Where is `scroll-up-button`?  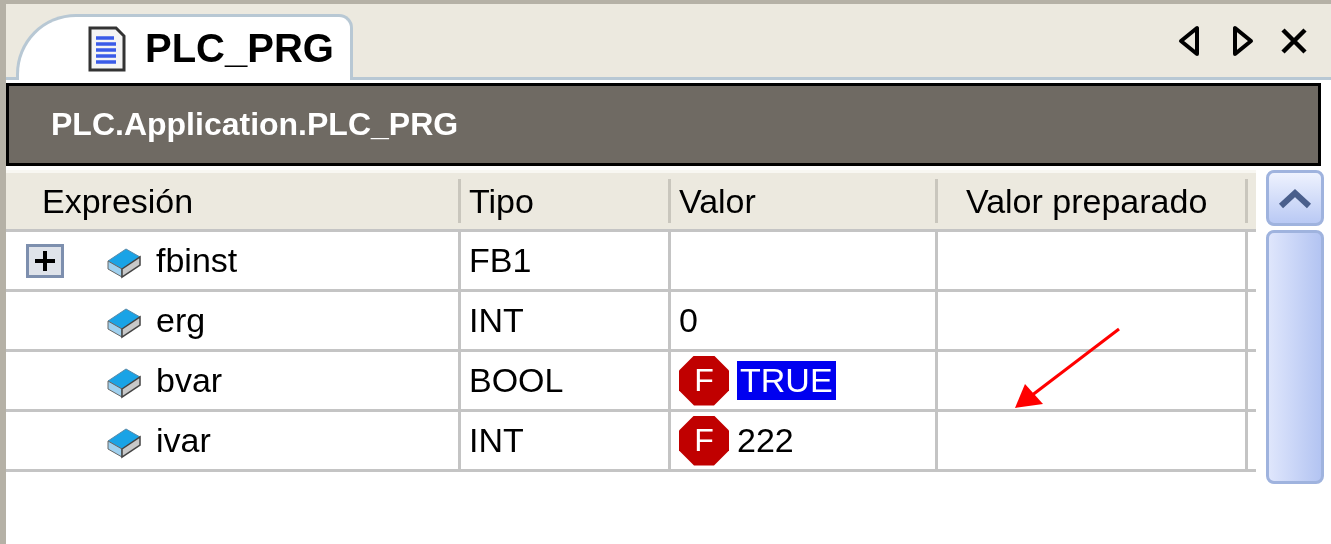 scroll-up-button is located at coordinates (1295, 198).